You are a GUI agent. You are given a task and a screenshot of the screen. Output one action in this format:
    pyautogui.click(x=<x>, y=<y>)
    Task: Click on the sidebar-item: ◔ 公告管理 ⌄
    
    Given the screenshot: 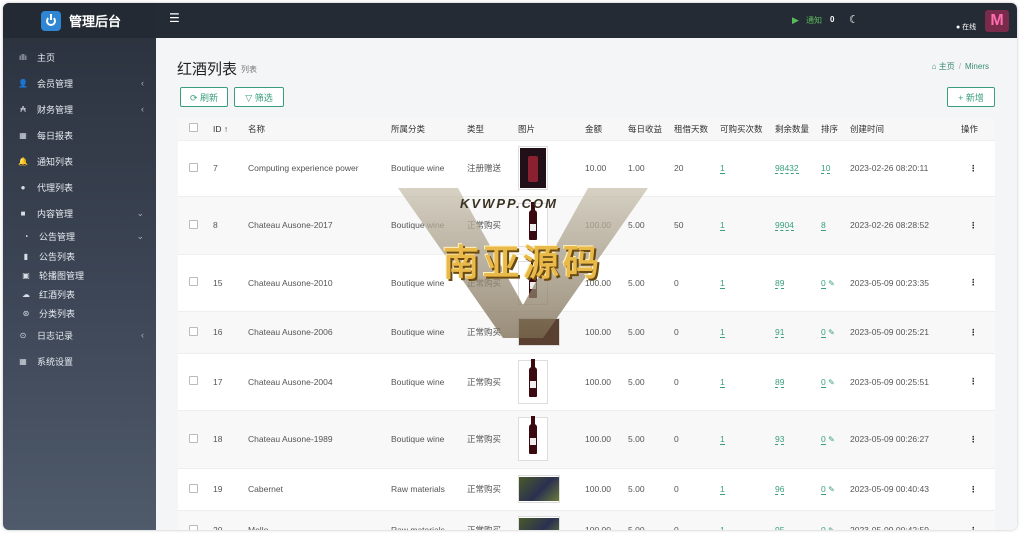 What is the action you would take?
    pyautogui.click(x=79, y=236)
    